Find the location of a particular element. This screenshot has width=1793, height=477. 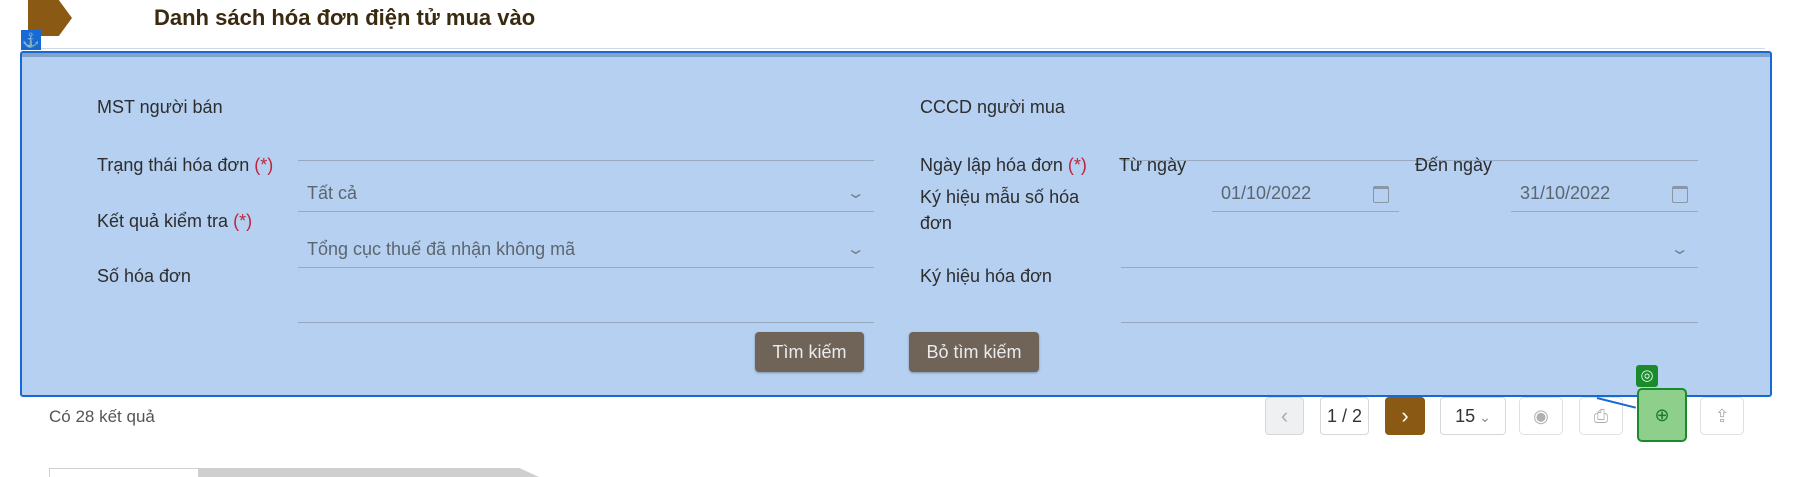

chevron-left-icon: ‹ is located at coordinates (1284, 415).